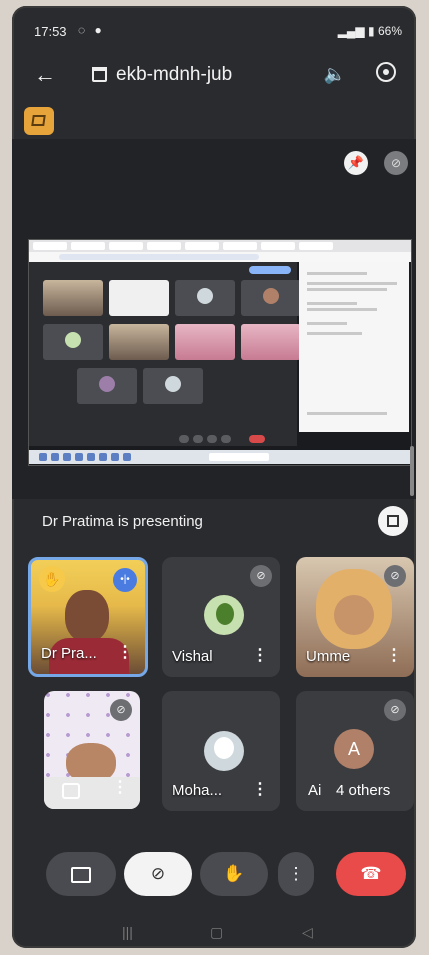 The width and height of the screenshot is (429, 955). What do you see at coordinates (39, 121) in the screenshot?
I see `captions-off-icon` at bounding box center [39, 121].